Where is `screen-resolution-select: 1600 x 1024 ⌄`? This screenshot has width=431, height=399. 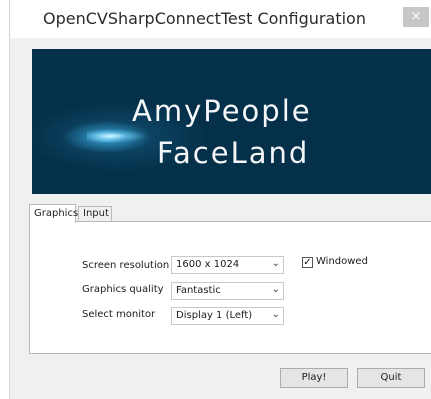 screen-resolution-select: 1600 x 1024 ⌄ is located at coordinates (227, 265).